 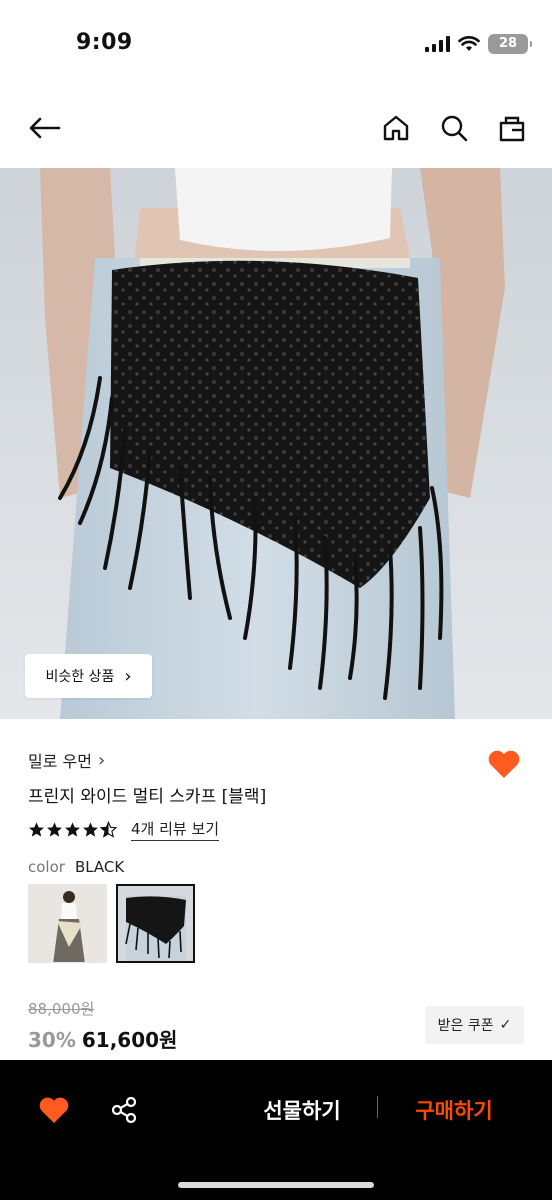 What do you see at coordinates (108, 829) in the screenshot?
I see `half-star-icon` at bounding box center [108, 829].